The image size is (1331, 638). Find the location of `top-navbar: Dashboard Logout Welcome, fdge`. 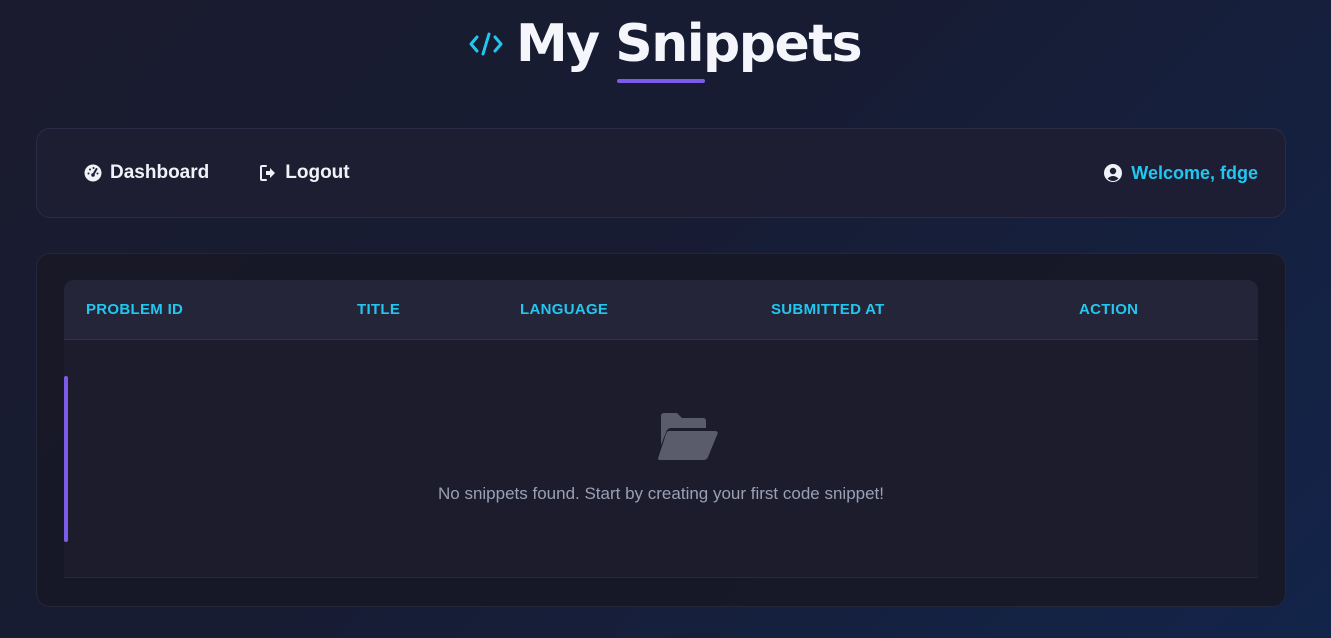

top-navbar: Dashboard Logout Welcome, fdge is located at coordinates (661, 173).